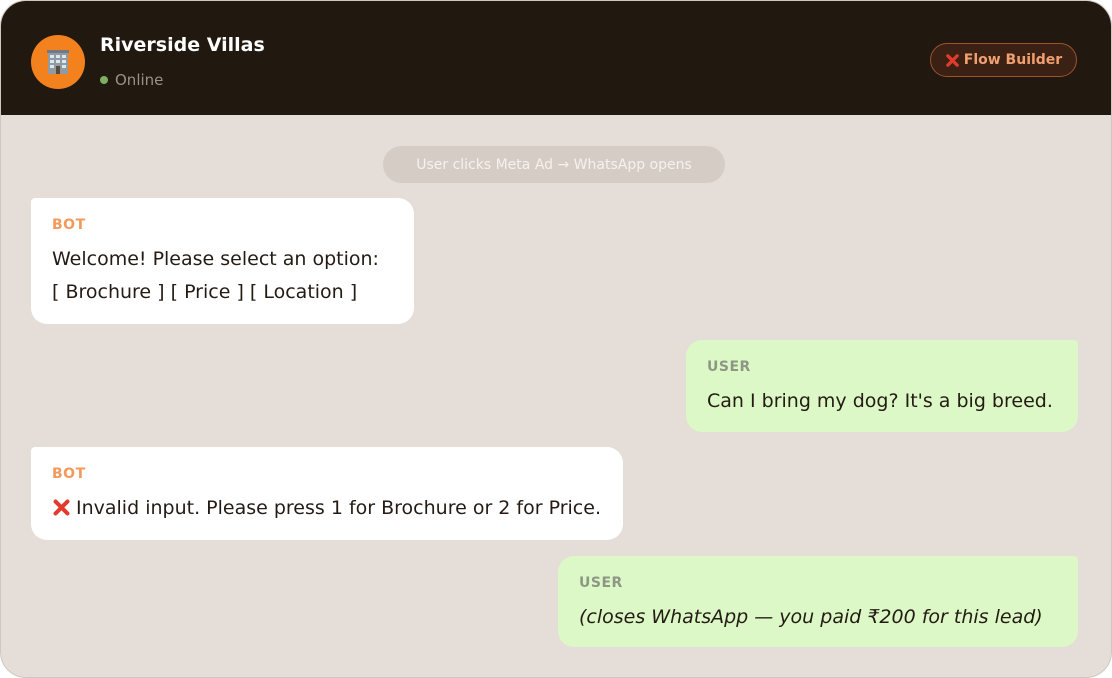 This screenshot has height=678, width=1112. I want to click on avatar, so click(58, 62).